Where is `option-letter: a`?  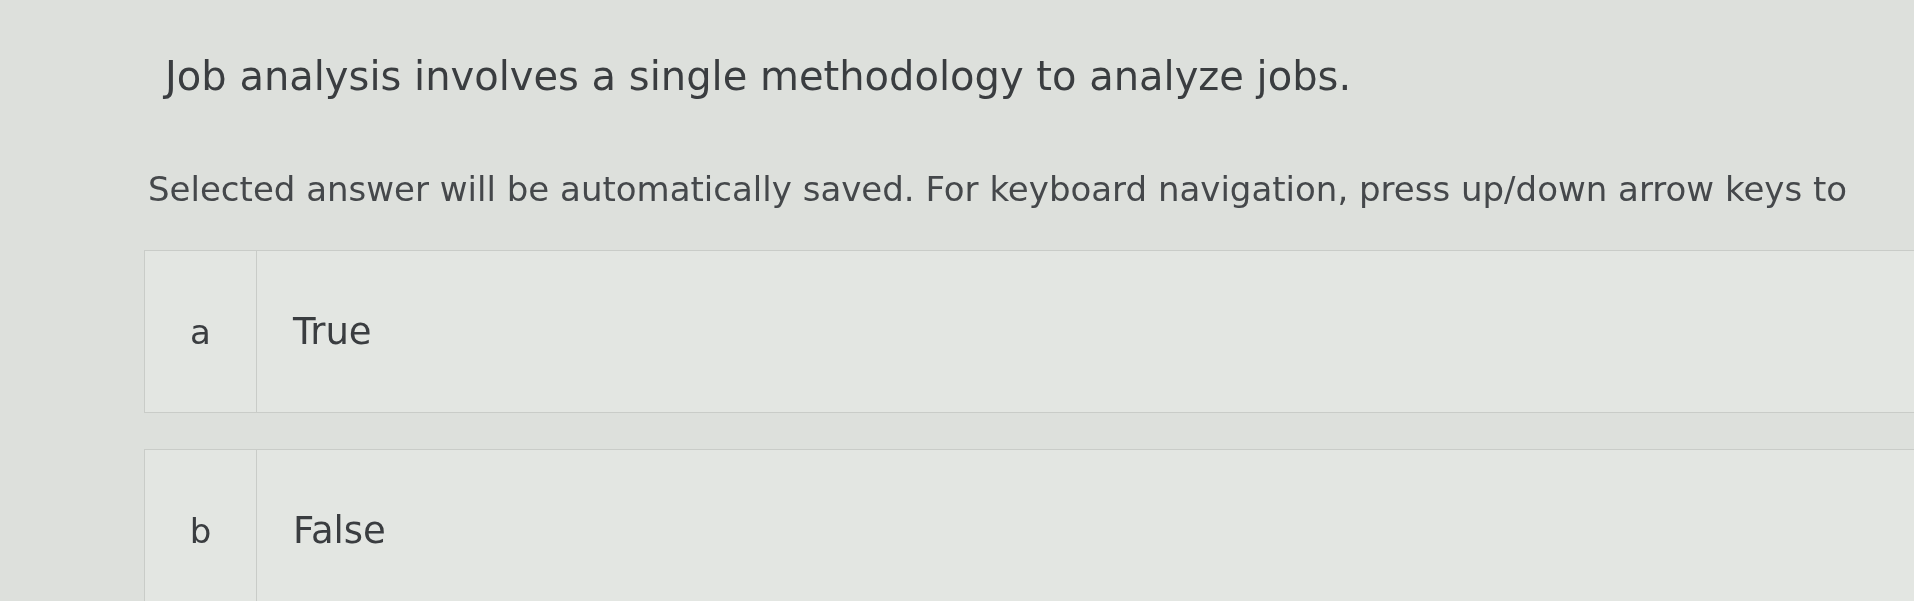 option-letter: a is located at coordinates (200, 331).